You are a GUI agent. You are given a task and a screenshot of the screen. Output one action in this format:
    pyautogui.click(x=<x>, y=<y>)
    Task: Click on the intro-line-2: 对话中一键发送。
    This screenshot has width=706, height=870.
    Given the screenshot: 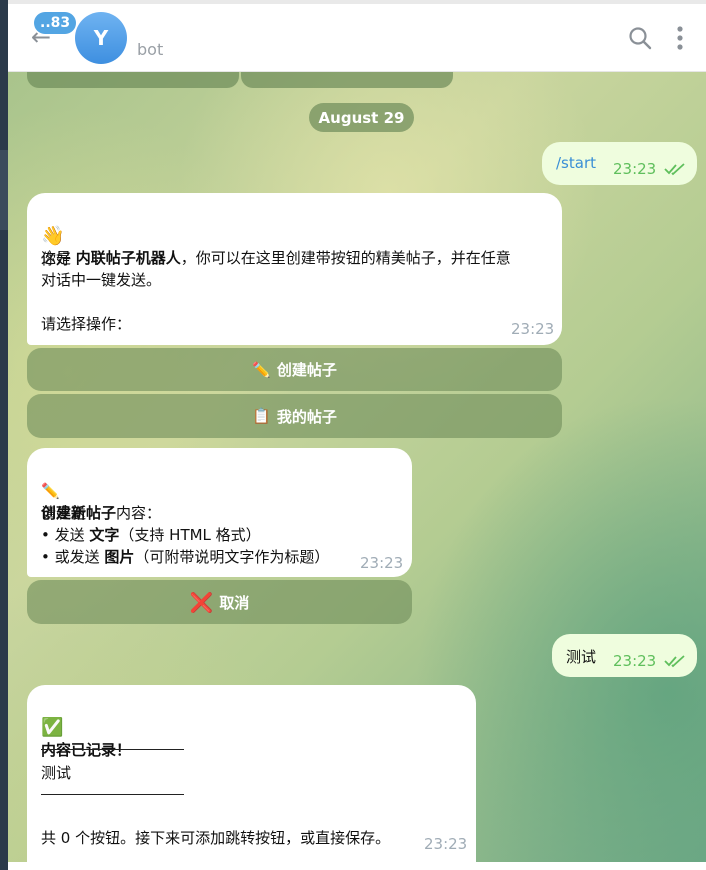 What is the action you would take?
    pyautogui.click(x=101, y=280)
    